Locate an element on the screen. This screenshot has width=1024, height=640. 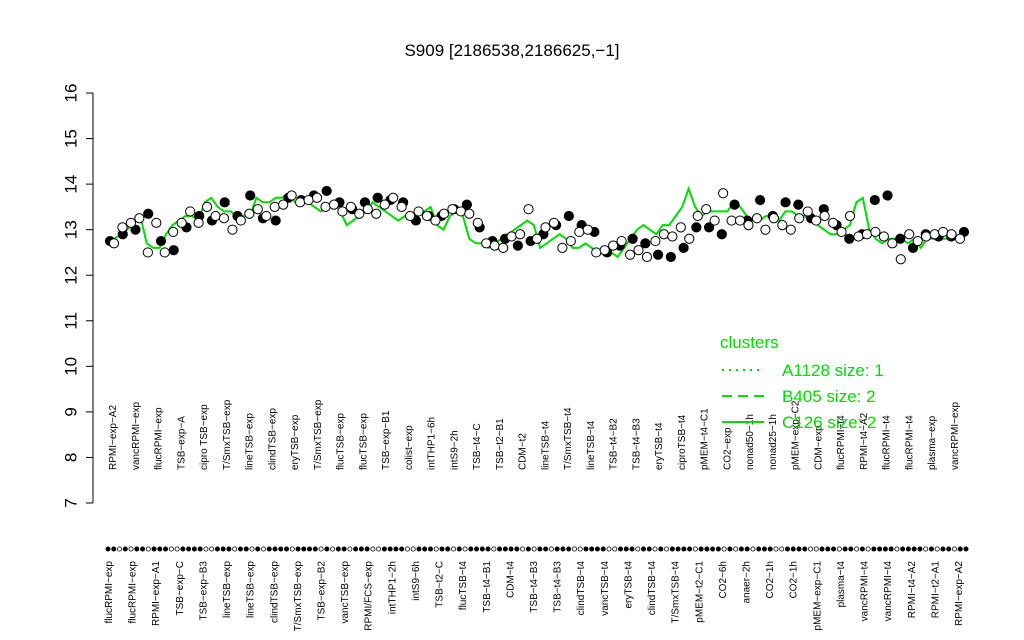
x-tick-label-top-30: pMEM−exp−C2 is located at coordinates (796, 435).